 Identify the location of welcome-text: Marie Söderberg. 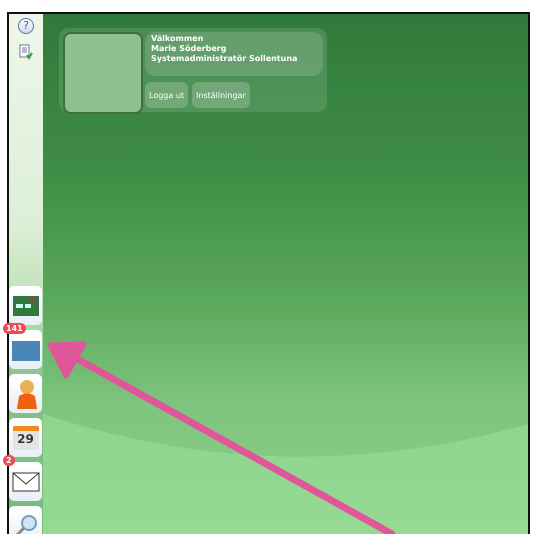
(189, 49).